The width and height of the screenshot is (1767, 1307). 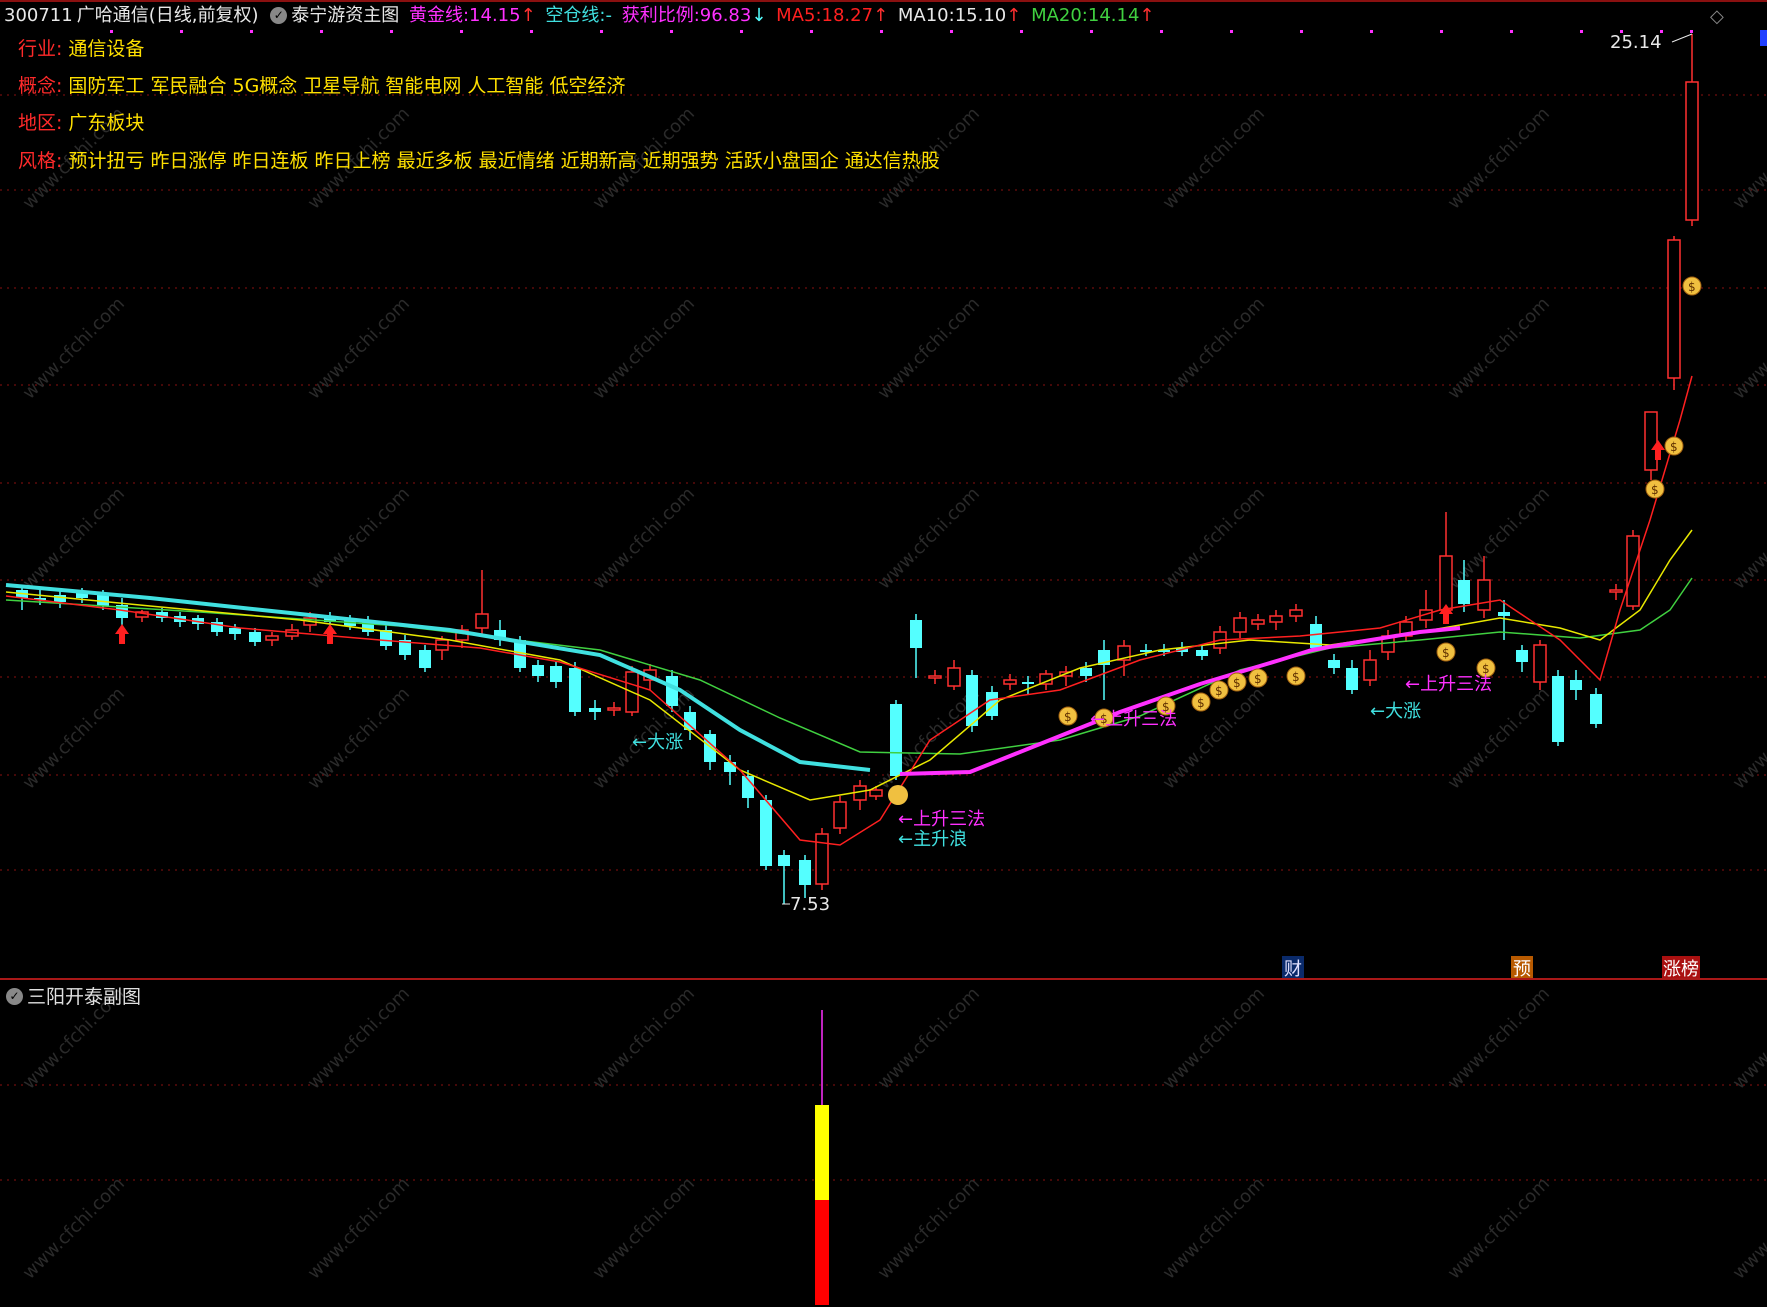 I want to click on ma20-value: 14.14, so click(x=1113, y=15).